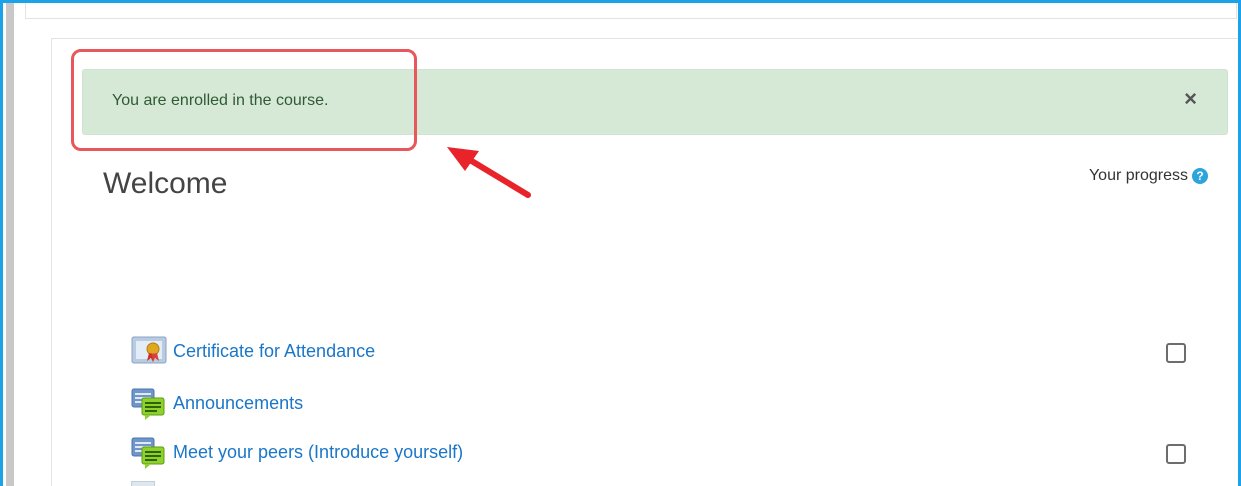  I want to click on activity-item-meet-peers: Meet your peers (Introduce yourself), so click(297, 452).